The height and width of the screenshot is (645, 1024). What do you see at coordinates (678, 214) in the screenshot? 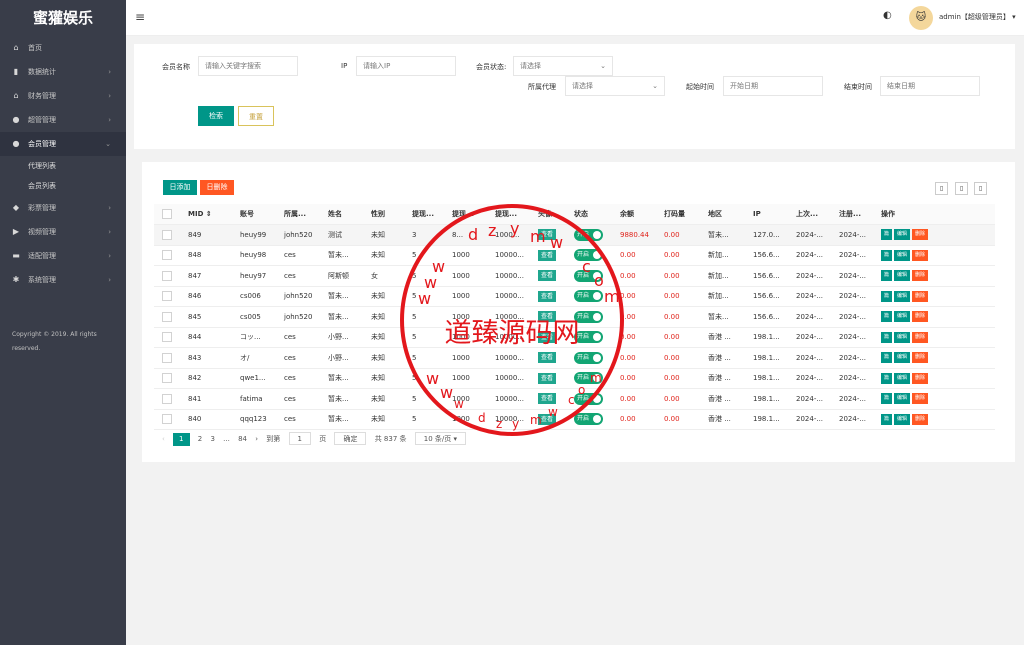
I see `column-header: 打码量` at bounding box center [678, 214].